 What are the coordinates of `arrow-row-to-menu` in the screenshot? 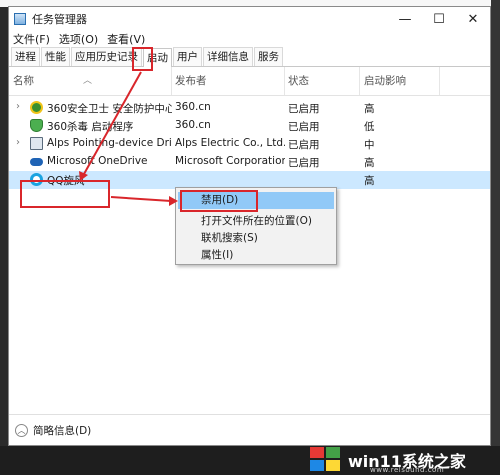 It's located at (141, 199).